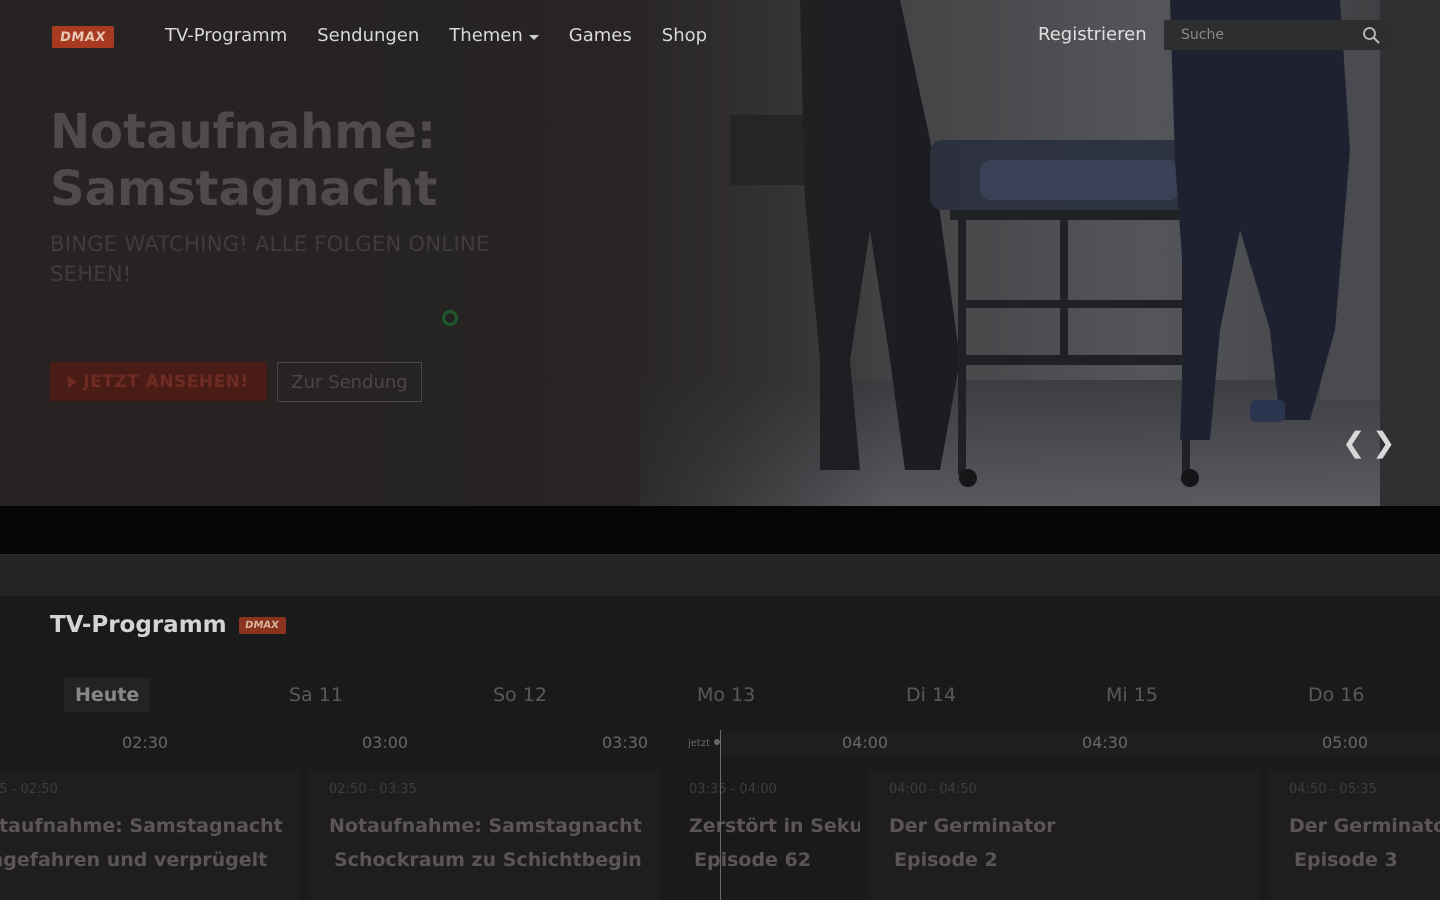  Describe the element at coordinates (244, 160) in the screenshot. I see `hero-title: Notaufnahme: Samstagnacht` at that location.